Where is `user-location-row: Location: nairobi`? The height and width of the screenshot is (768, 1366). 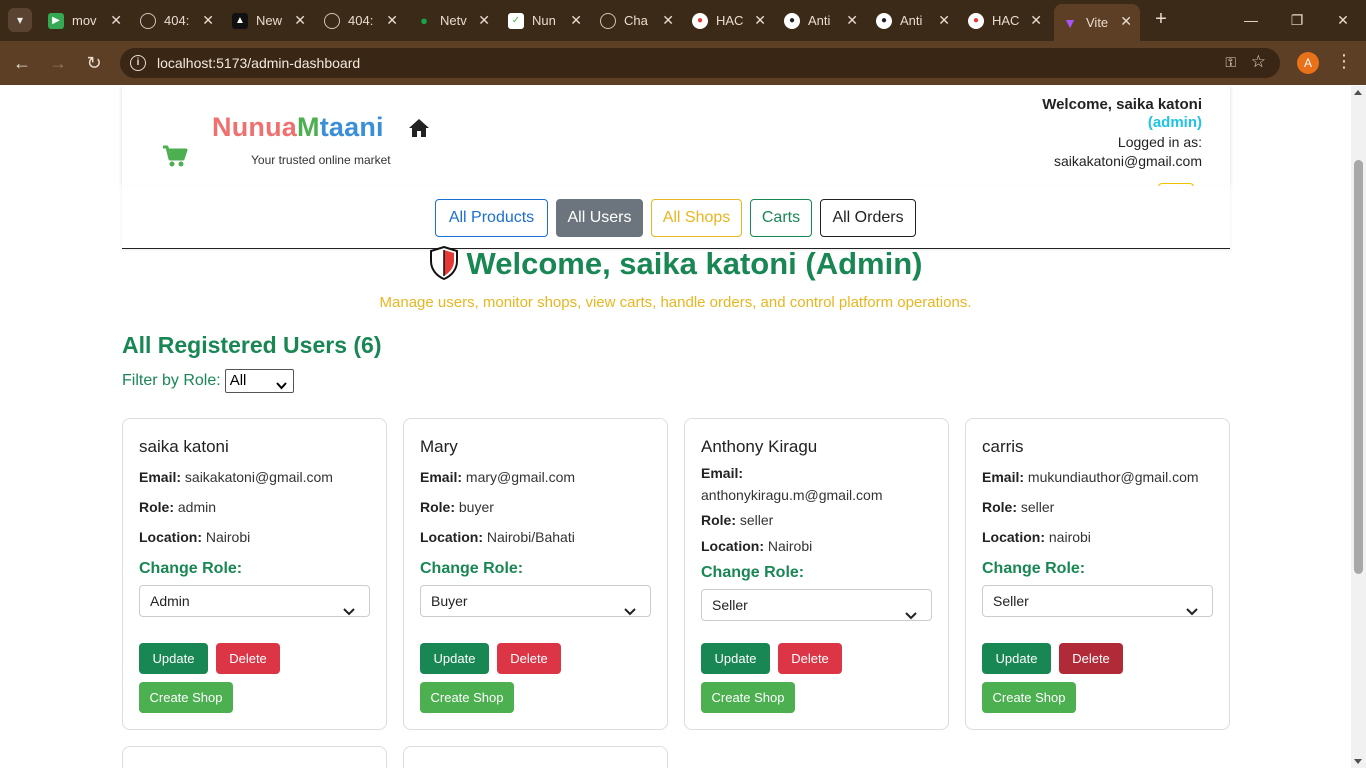 user-location-row: Location: nairobi is located at coordinates (1036, 537).